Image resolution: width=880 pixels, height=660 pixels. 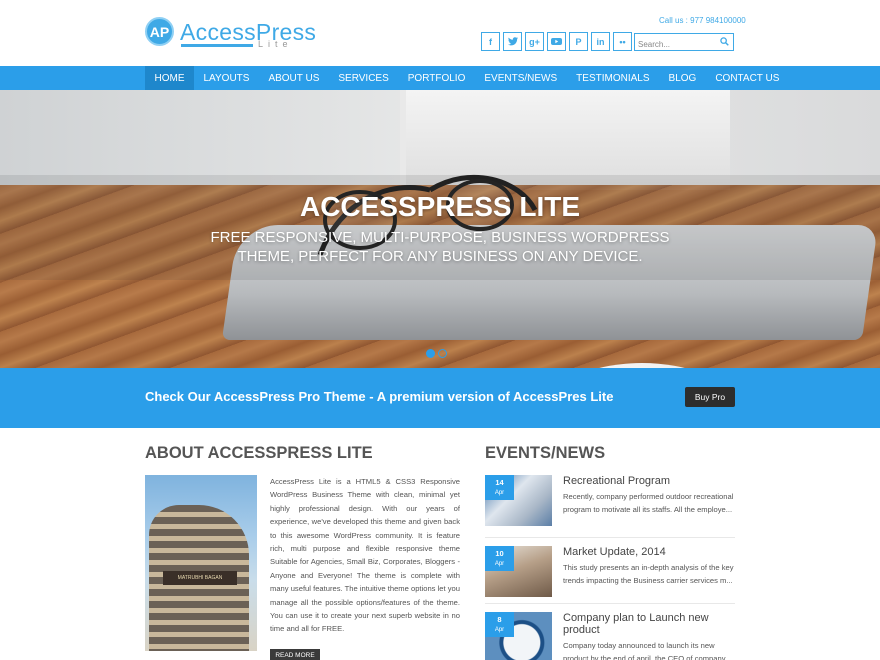 I want to click on logo-title: AccessPress, so click(x=248, y=31).